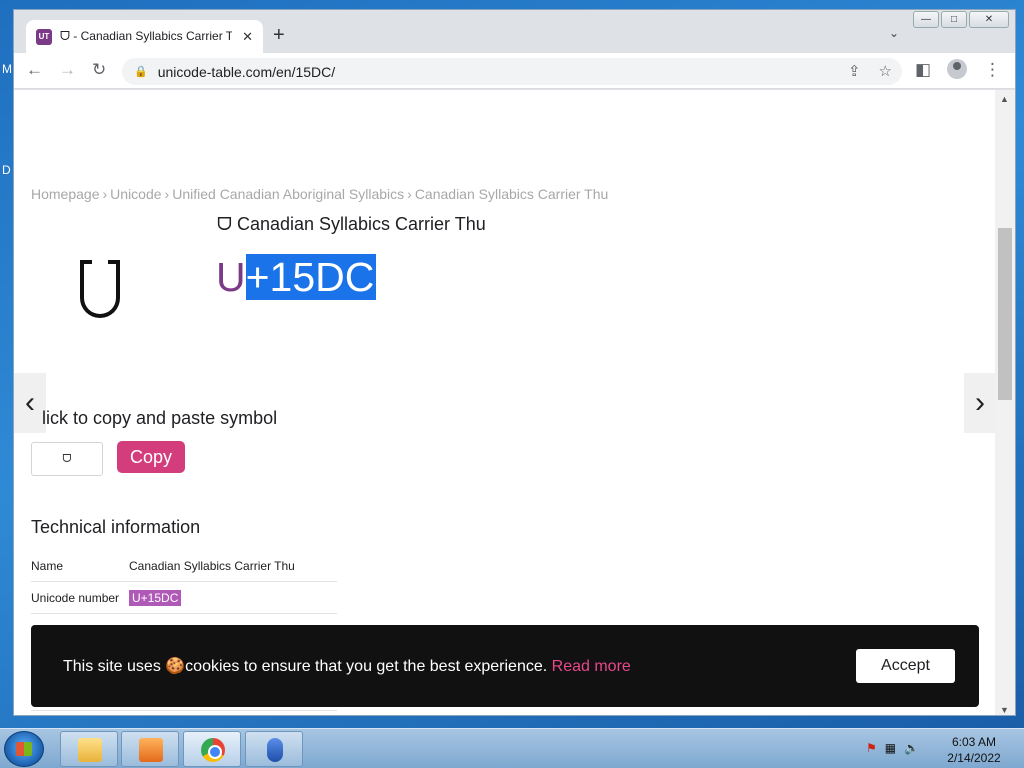 This screenshot has width=1024, height=768. What do you see at coordinates (591, 666) in the screenshot?
I see `read-more-link: Read more` at bounding box center [591, 666].